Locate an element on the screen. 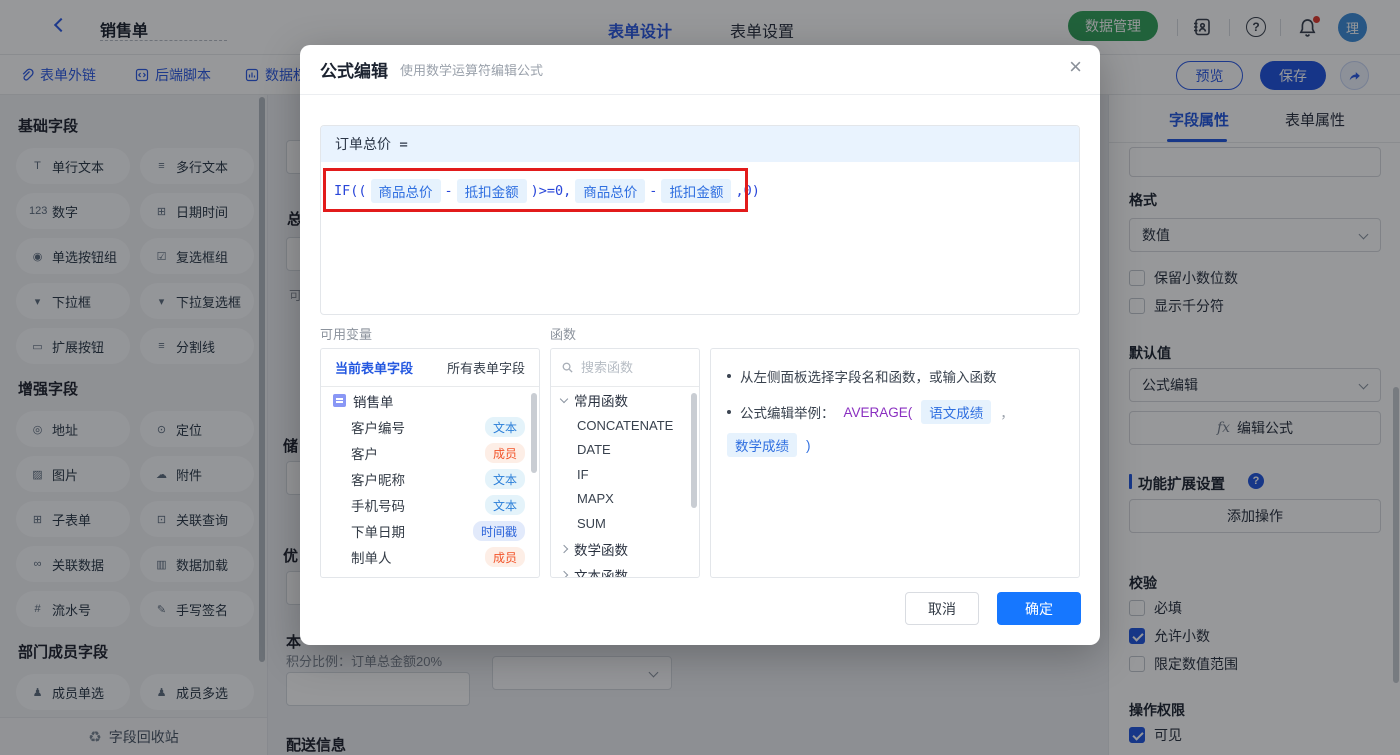  tab-current-form-fields: 当前表单字段 is located at coordinates (374, 367).